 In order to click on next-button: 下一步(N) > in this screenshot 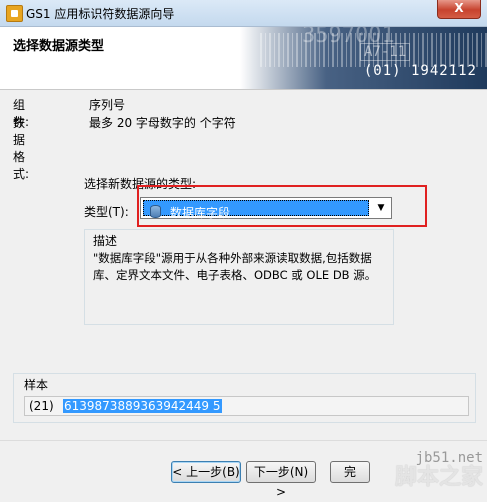, I will do `click(281, 480)`.